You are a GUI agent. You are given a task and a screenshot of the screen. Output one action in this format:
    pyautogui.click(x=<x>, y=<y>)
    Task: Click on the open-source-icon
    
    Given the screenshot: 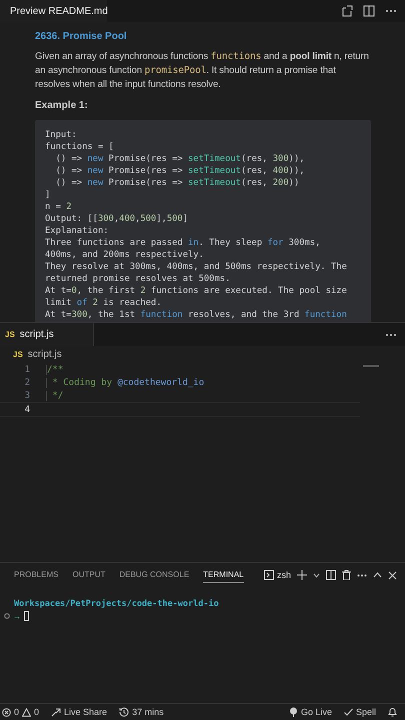 What is the action you would take?
    pyautogui.click(x=347, y=11)
    